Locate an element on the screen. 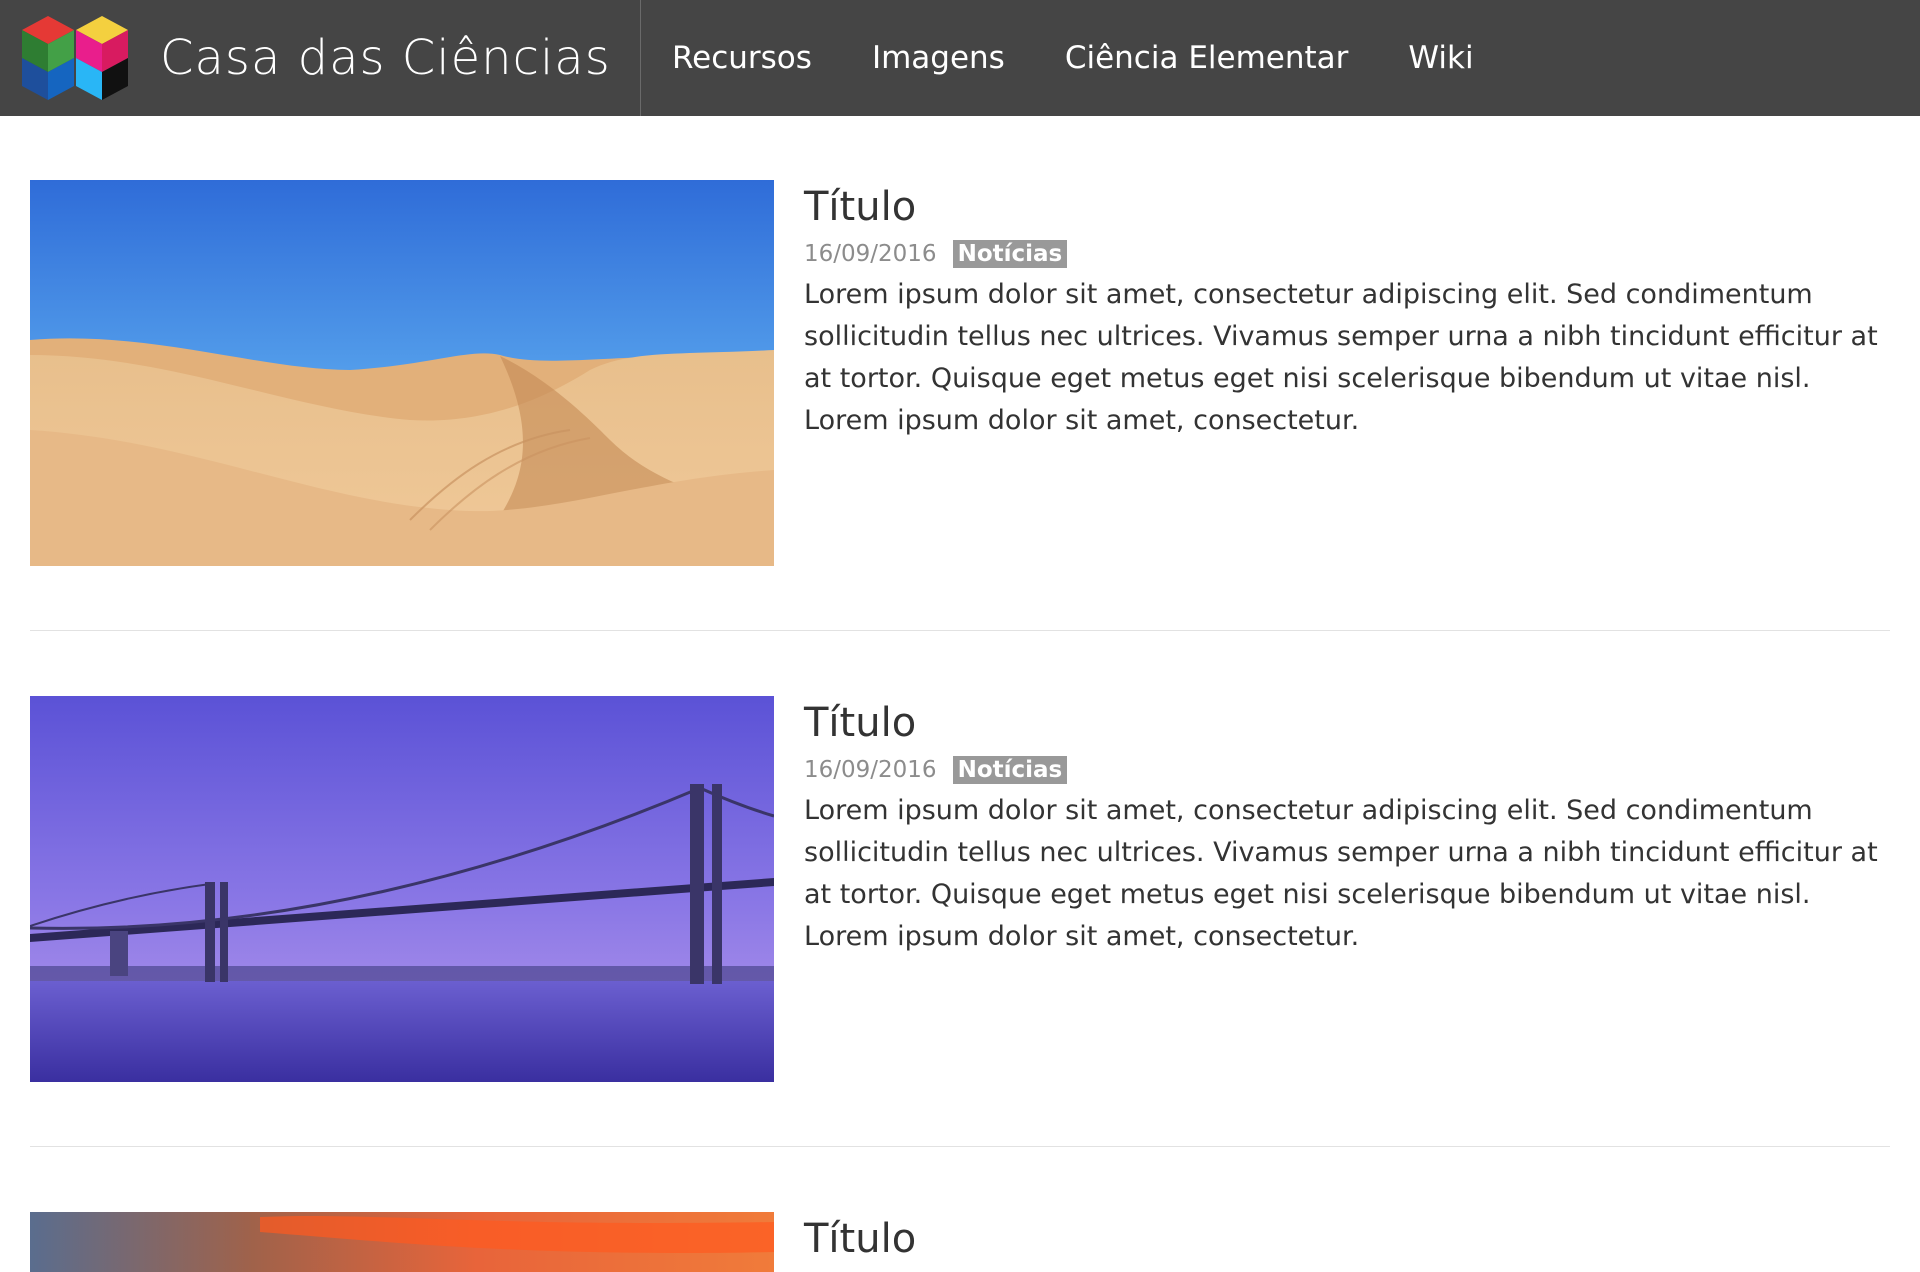 This screenshot has height=1272, width=1920. main-nav: Recursos Imagens Ciência Elementar Wiki is located at coordinates (1103, 58).